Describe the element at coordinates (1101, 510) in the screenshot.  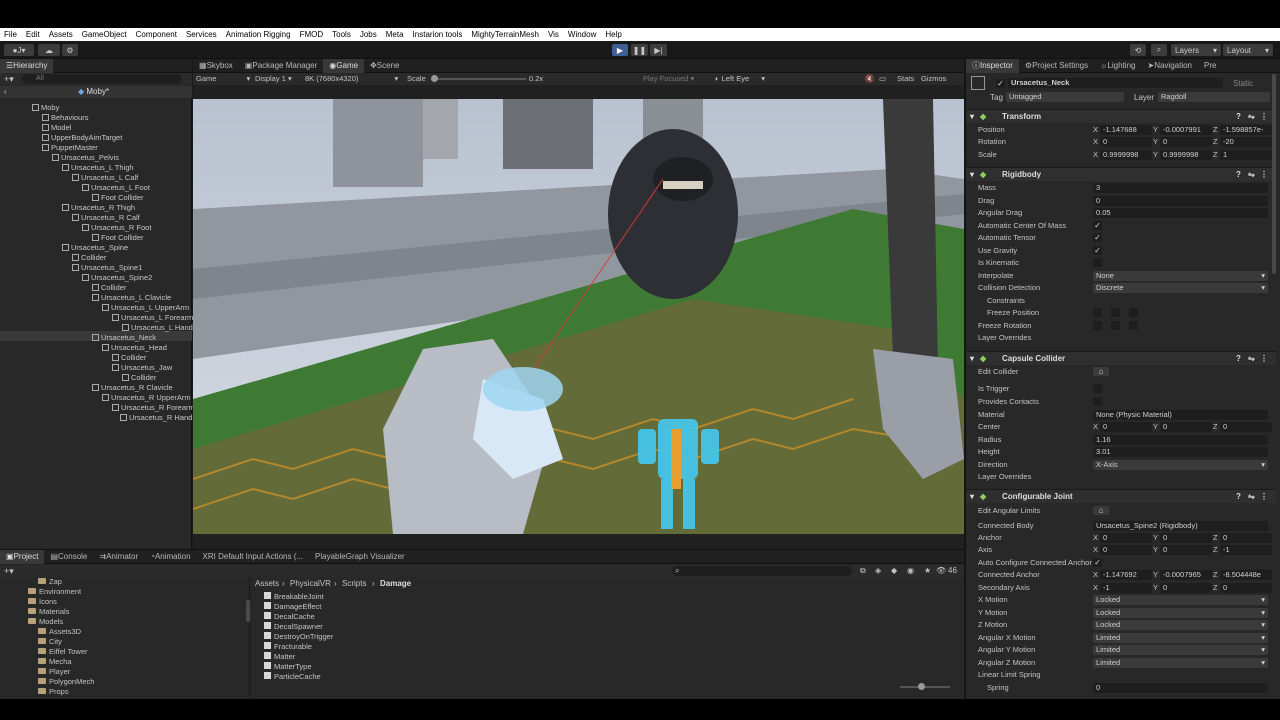
I see `edit-angular-limits-button: ⌂` at that location.